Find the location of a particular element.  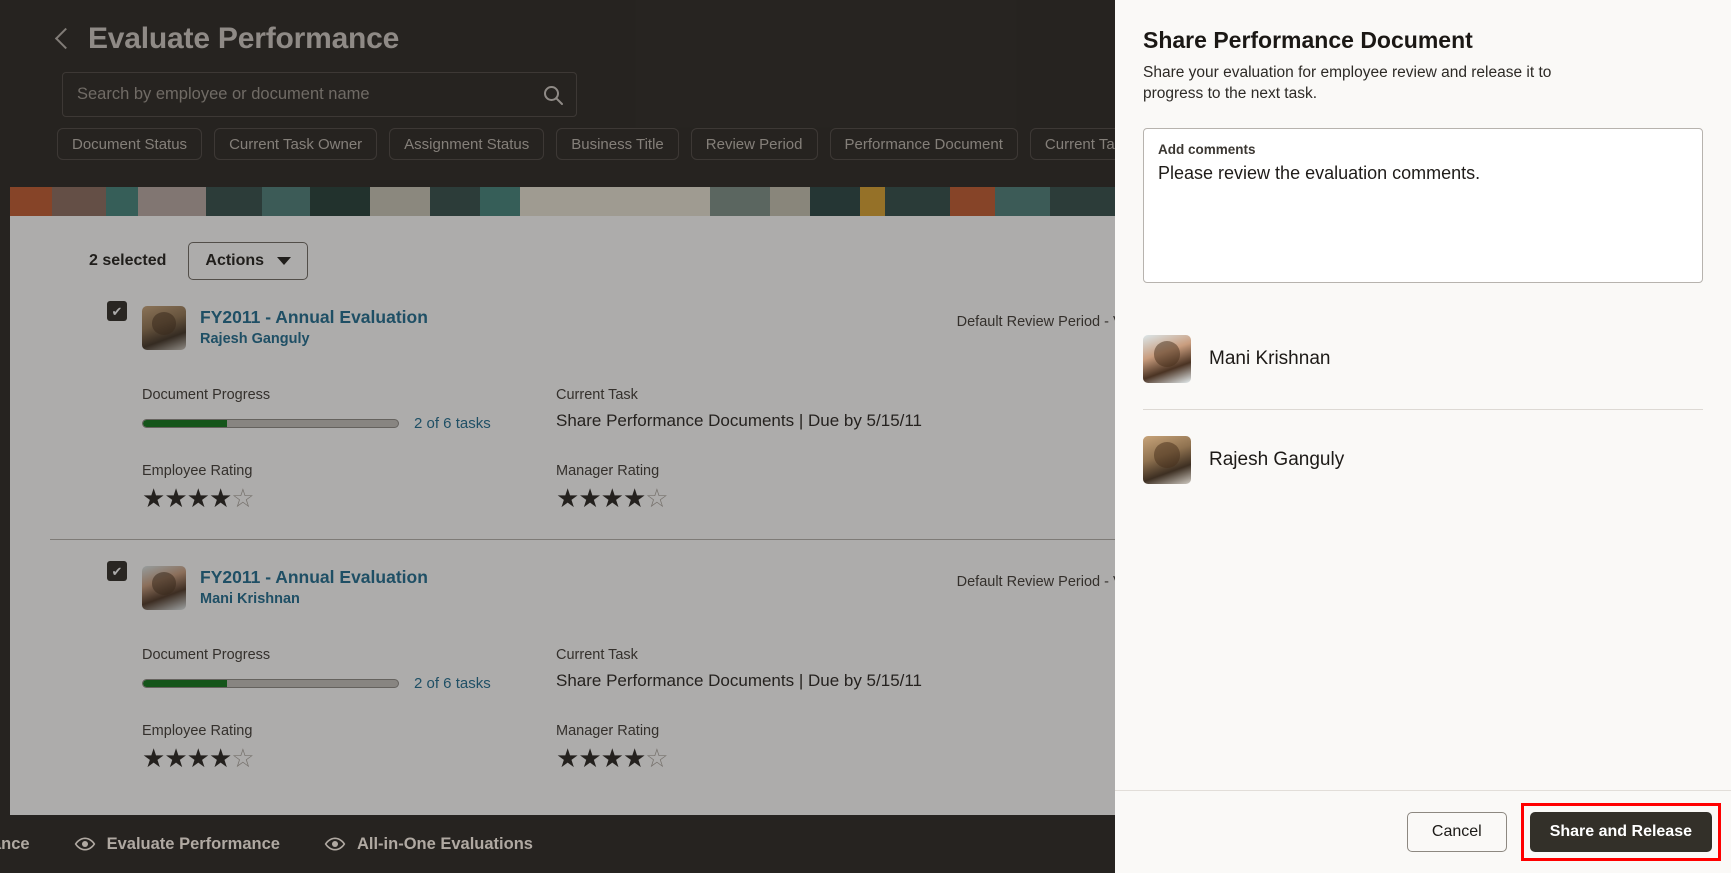

title-row: Evaluate Performance is located at coordinates (616, 29).